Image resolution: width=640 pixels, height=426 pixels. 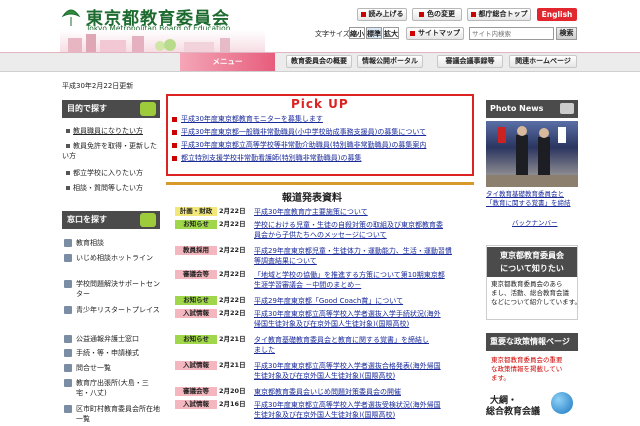 What do you see at coordinates (562, 403) in the screenshot?
I see `globe-icon` at bounding box center [562, 403].